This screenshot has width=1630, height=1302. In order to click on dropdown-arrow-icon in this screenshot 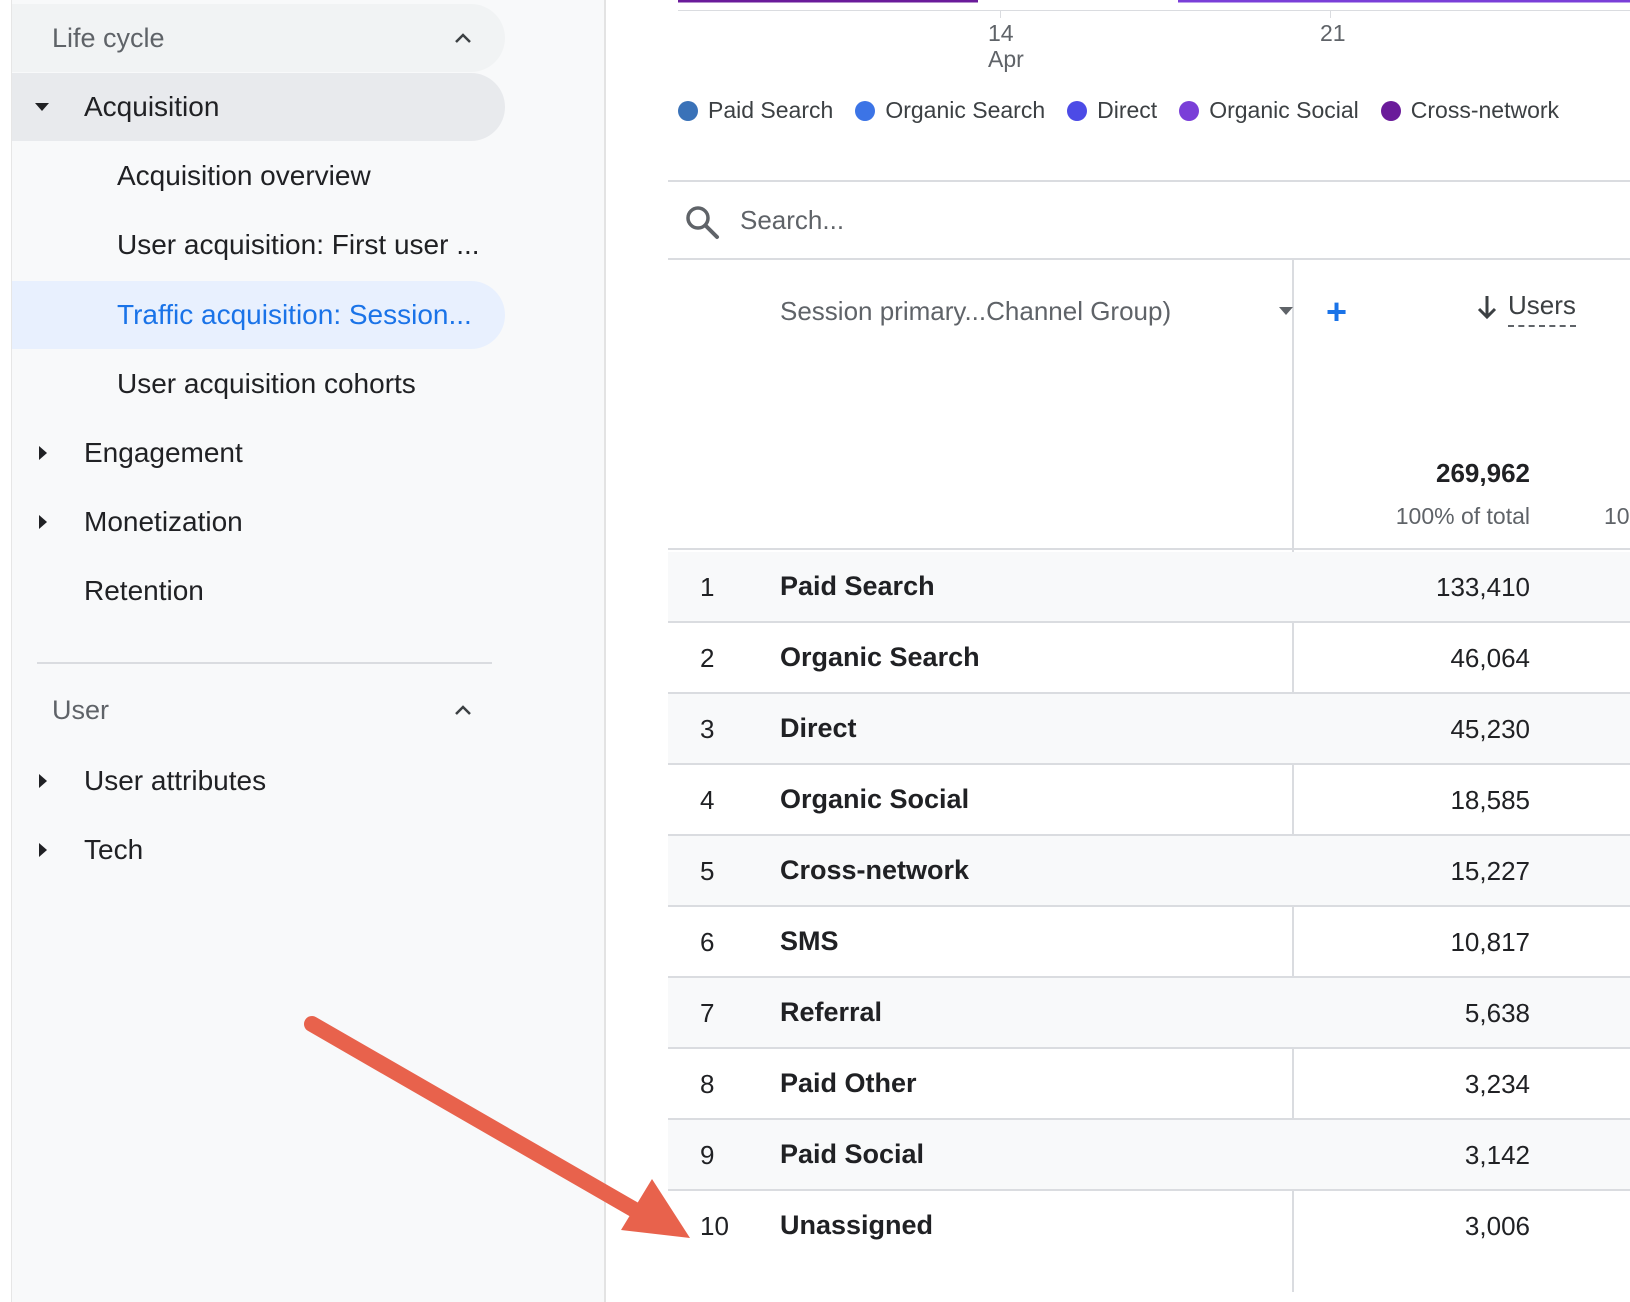, I will do `click(1286, 311)`.